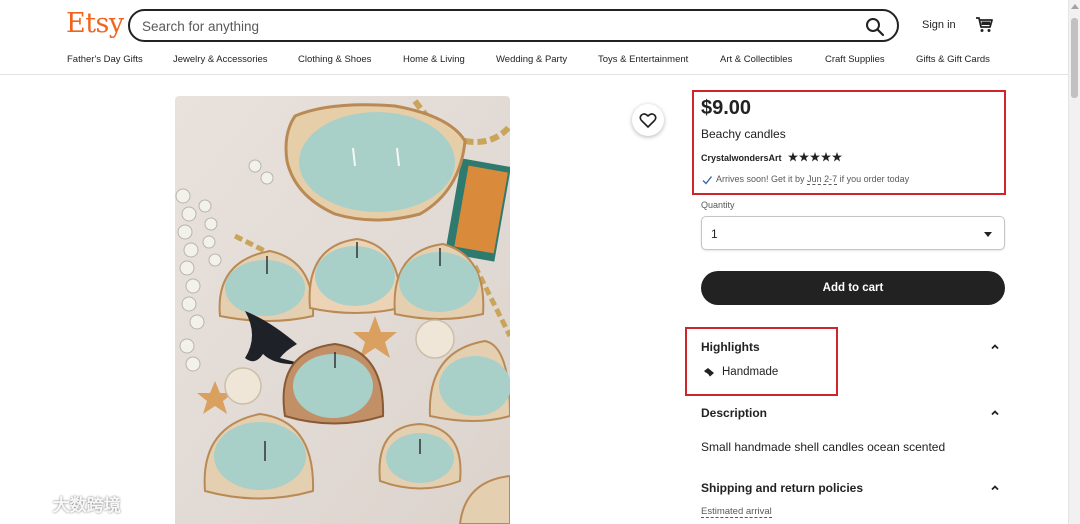  Describe the element at coordinates (782, 488) in the screenshot. I see `shipping-heading: Shipping and return policies` at that location.